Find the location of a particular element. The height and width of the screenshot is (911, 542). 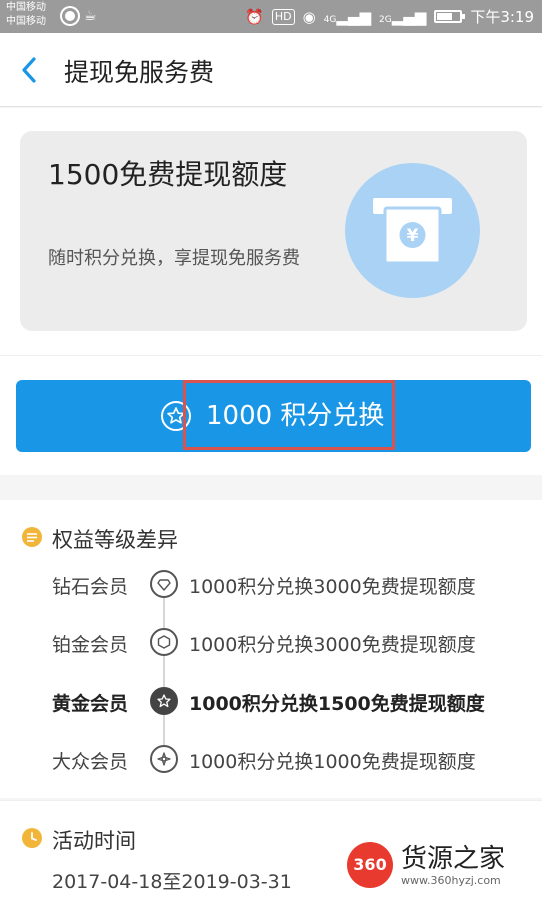

signal-4g: 4G▂▄▆ is located at coordinates (347, 16).